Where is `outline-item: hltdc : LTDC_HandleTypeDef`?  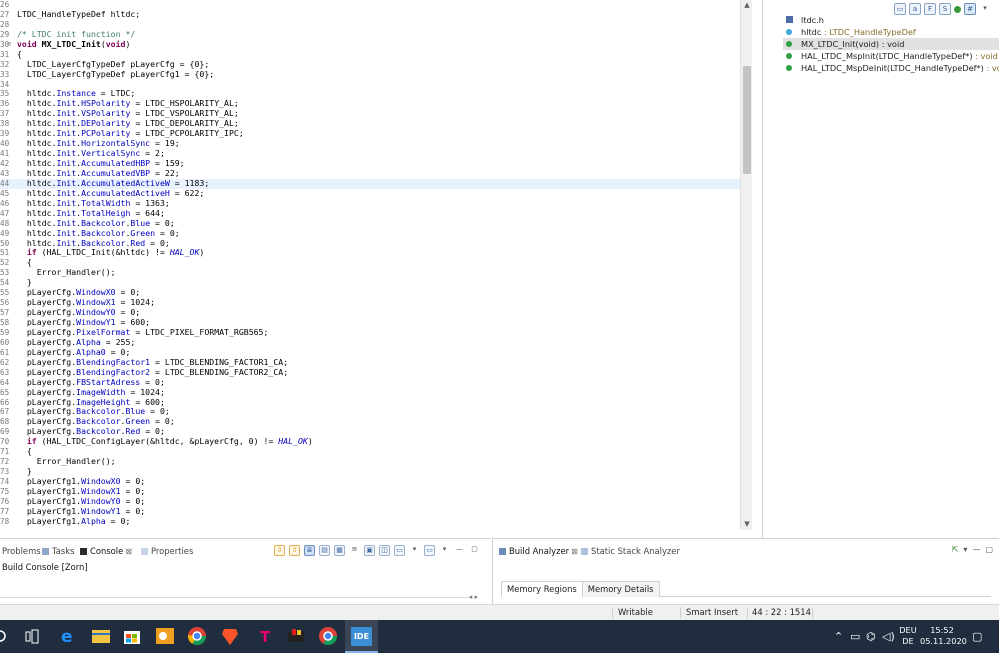
outline-item: hltdc : LTDC_HandleTypeDef is located at coordinates (891, 32).